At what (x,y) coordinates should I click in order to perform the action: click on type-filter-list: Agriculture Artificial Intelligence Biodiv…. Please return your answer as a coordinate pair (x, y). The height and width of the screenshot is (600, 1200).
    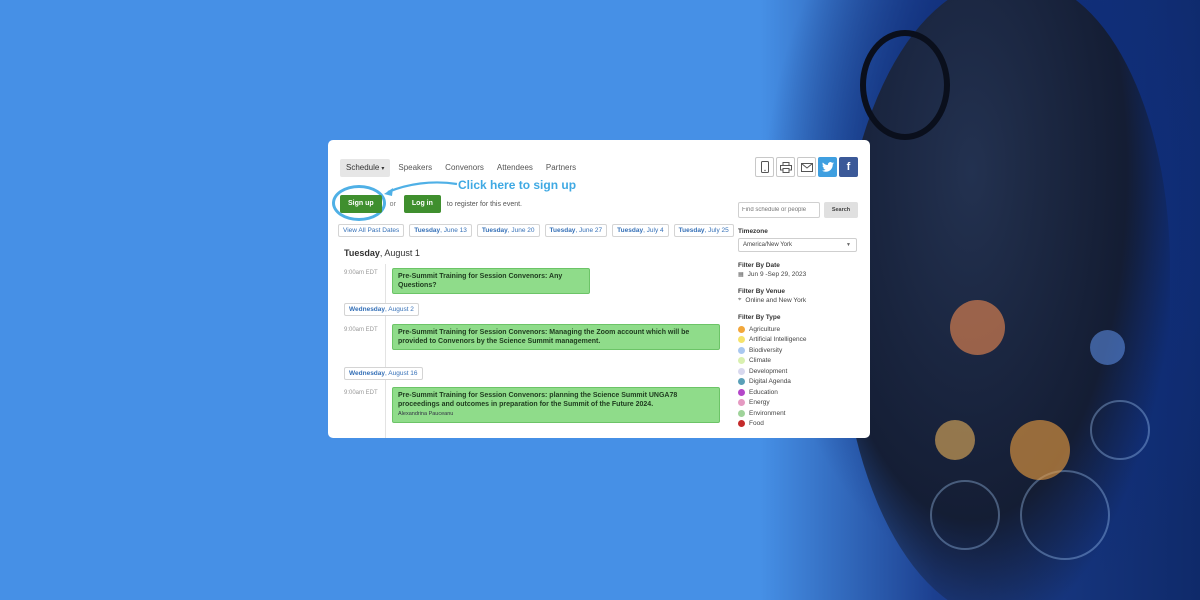
    Looking at the image, I should click on (799, 376).